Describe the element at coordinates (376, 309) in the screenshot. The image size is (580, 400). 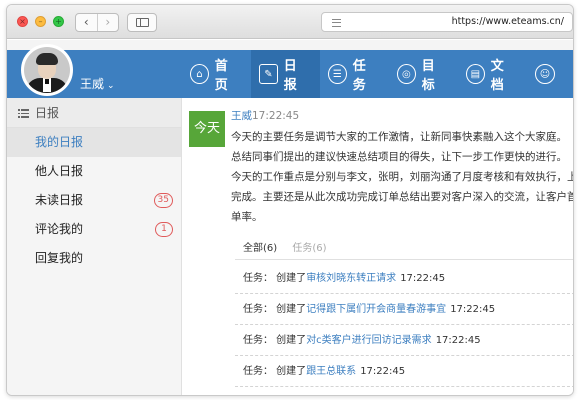
I see `task-link: 记得跟下属们开会商量春游事宜` at that location.